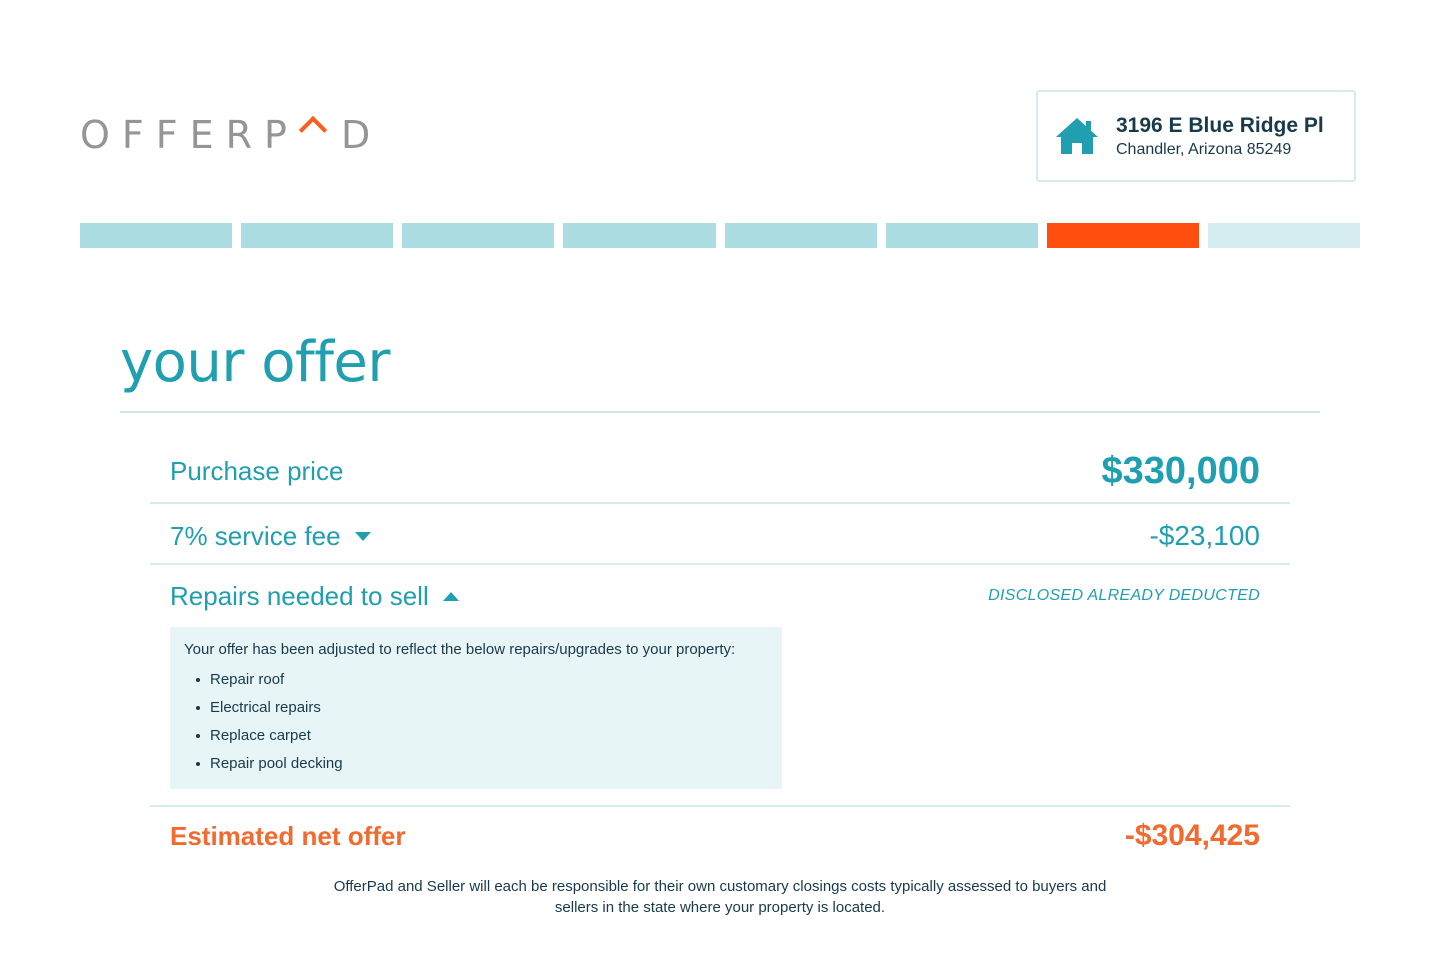 The height and width of the screenshot is (957, 1440). I want to click on offerpad-logo: OFFERP D, so click(231, 135).